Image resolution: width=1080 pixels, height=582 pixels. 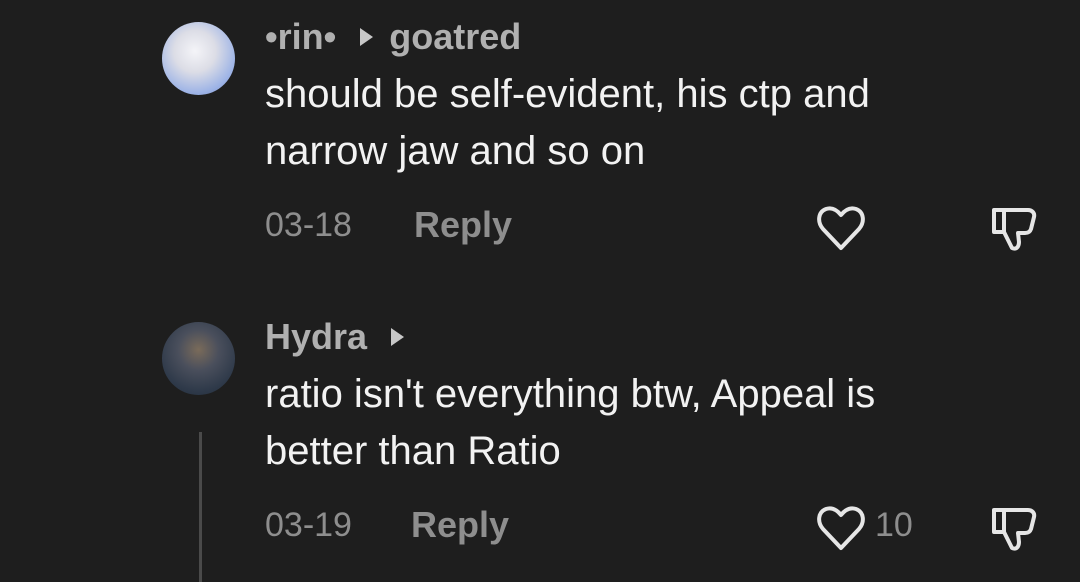 I want to click on comment-text-line: narrow jaw and so on, so click(x=455, y=151).